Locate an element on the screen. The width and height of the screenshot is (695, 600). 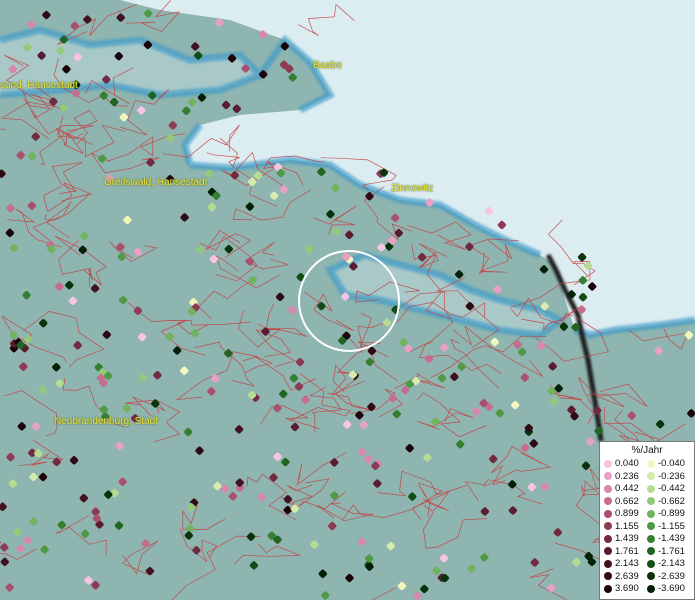
place-label-zinnowitz: Zinnowitz is located at coordinates (412, 188).